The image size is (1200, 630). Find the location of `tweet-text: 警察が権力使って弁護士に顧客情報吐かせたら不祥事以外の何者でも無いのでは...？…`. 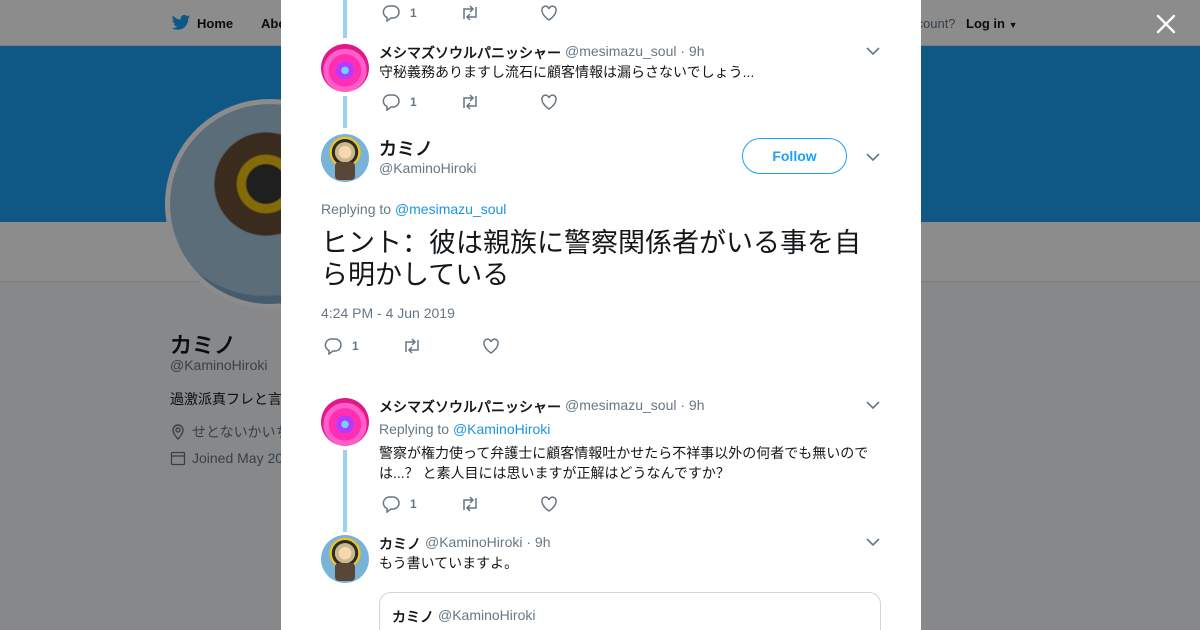

tweet-text: 警察が権力使って弁護士に顧客情報吐かせたら不祥事以外の何者でも無いのでは...？… is located at coordinates (624, 463).